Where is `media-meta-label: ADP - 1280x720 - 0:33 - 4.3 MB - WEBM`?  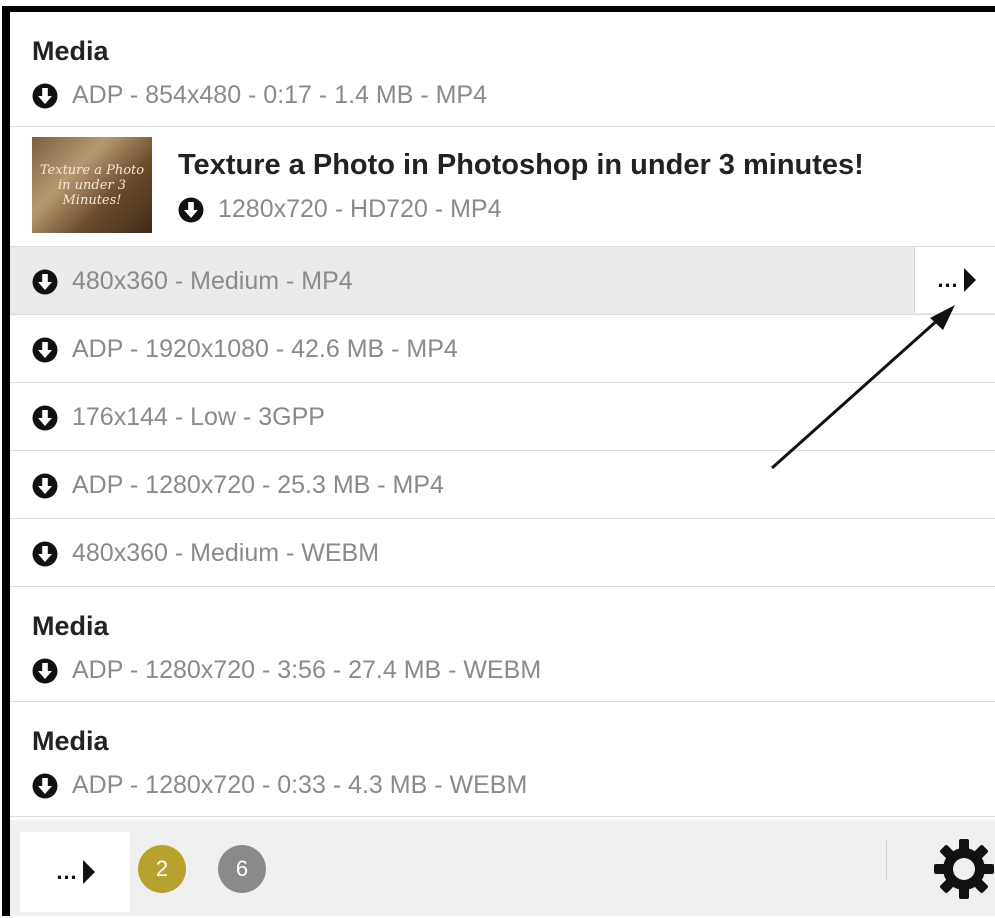
media-meta-label: ADP - 1280x720 - 0:33 - 4.3 MB - WEBM is located at coordinates (300, 785).